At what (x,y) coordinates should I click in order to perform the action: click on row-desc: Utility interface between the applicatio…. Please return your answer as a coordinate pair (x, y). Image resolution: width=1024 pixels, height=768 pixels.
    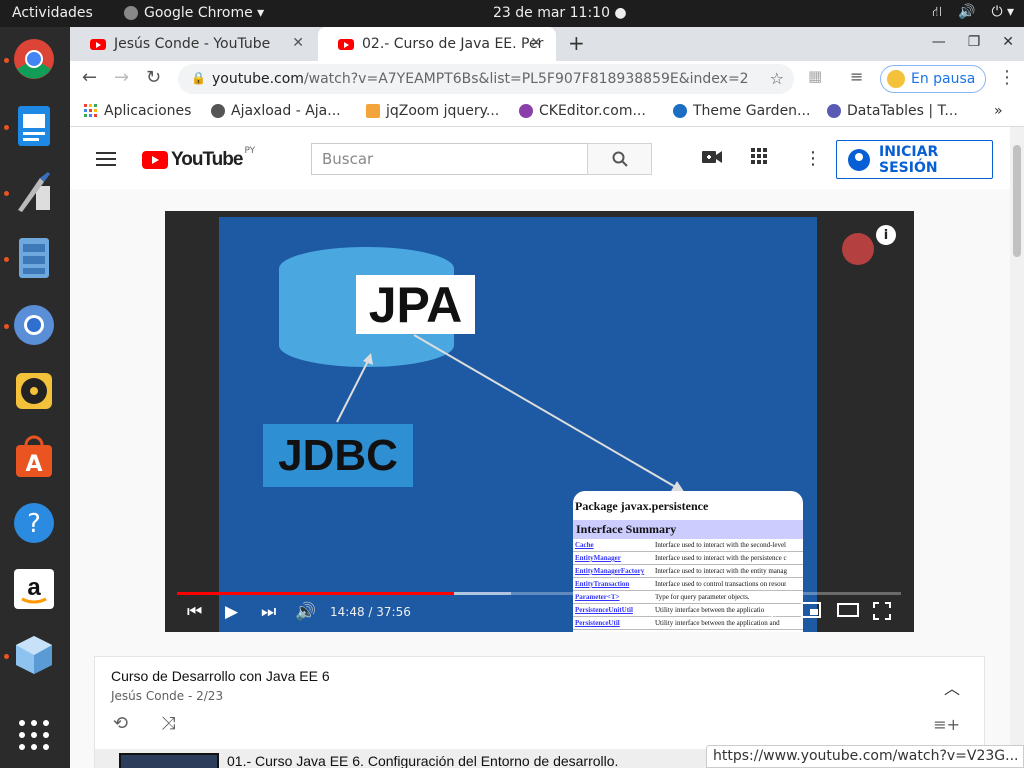
    Looking at the image, I should click on (717, 623).